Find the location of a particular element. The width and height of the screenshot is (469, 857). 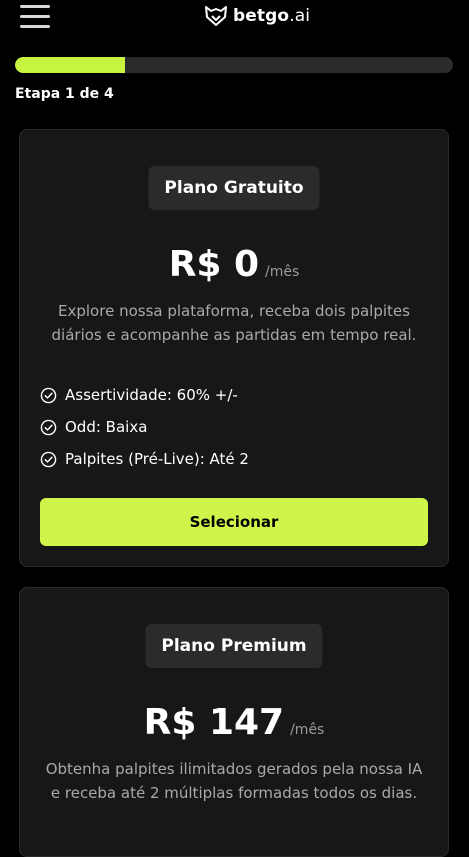

feature-item: Palpites (Pré-Live): Até 2 is located at coordinates (144, 459).